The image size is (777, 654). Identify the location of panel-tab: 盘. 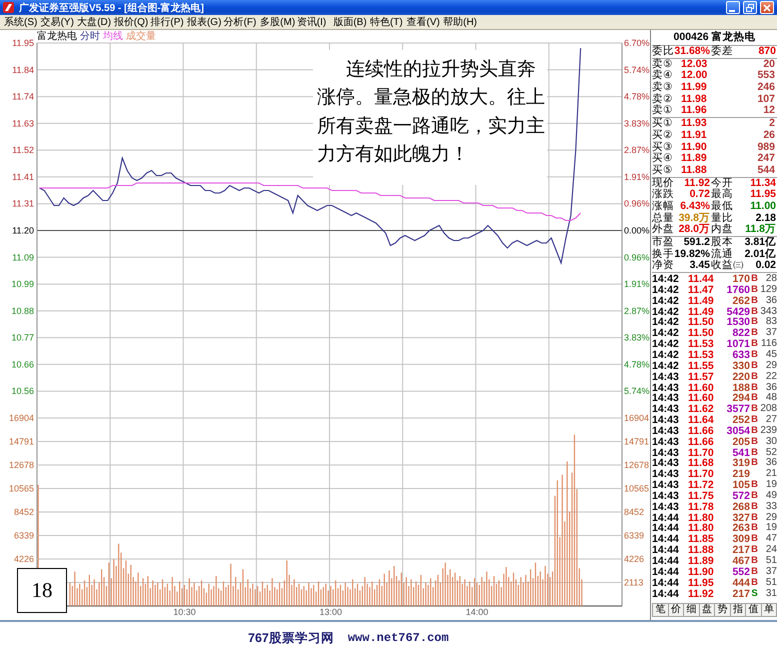
(706, 610).